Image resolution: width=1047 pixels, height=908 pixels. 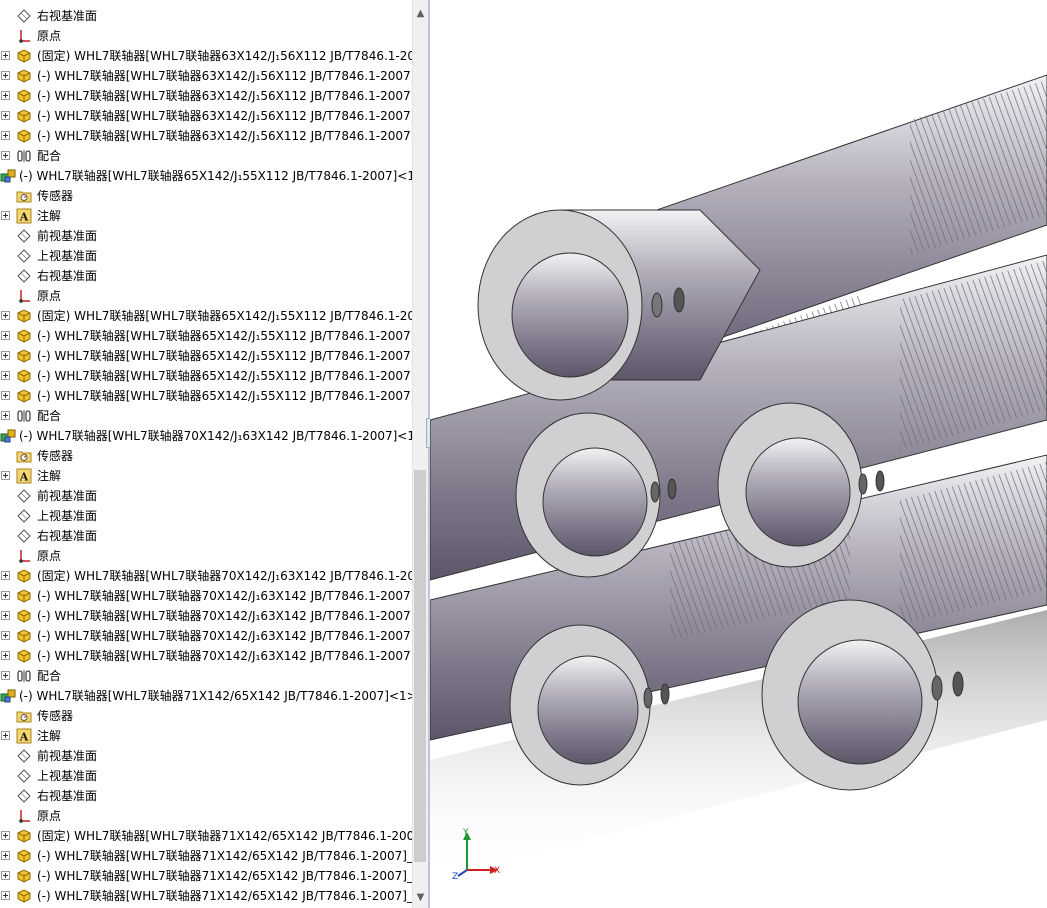 I want to click on tree-item-label: 上视基准面, so click(x=67, y=256).